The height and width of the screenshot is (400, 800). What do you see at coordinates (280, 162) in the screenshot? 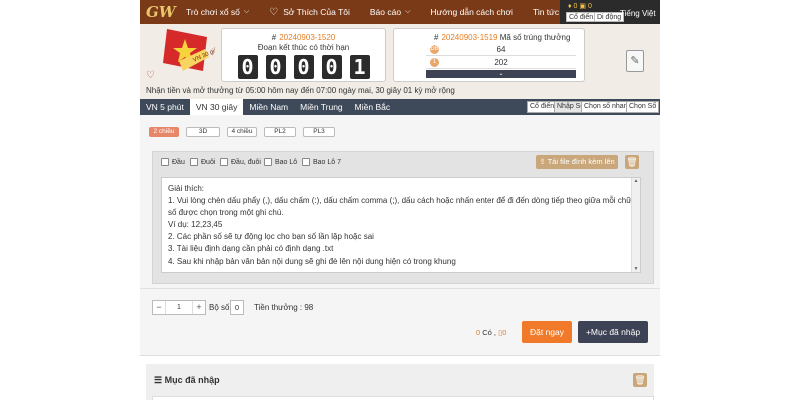
I see `option-bao-lo: Bao Lô` at bounding box center [280, 162].